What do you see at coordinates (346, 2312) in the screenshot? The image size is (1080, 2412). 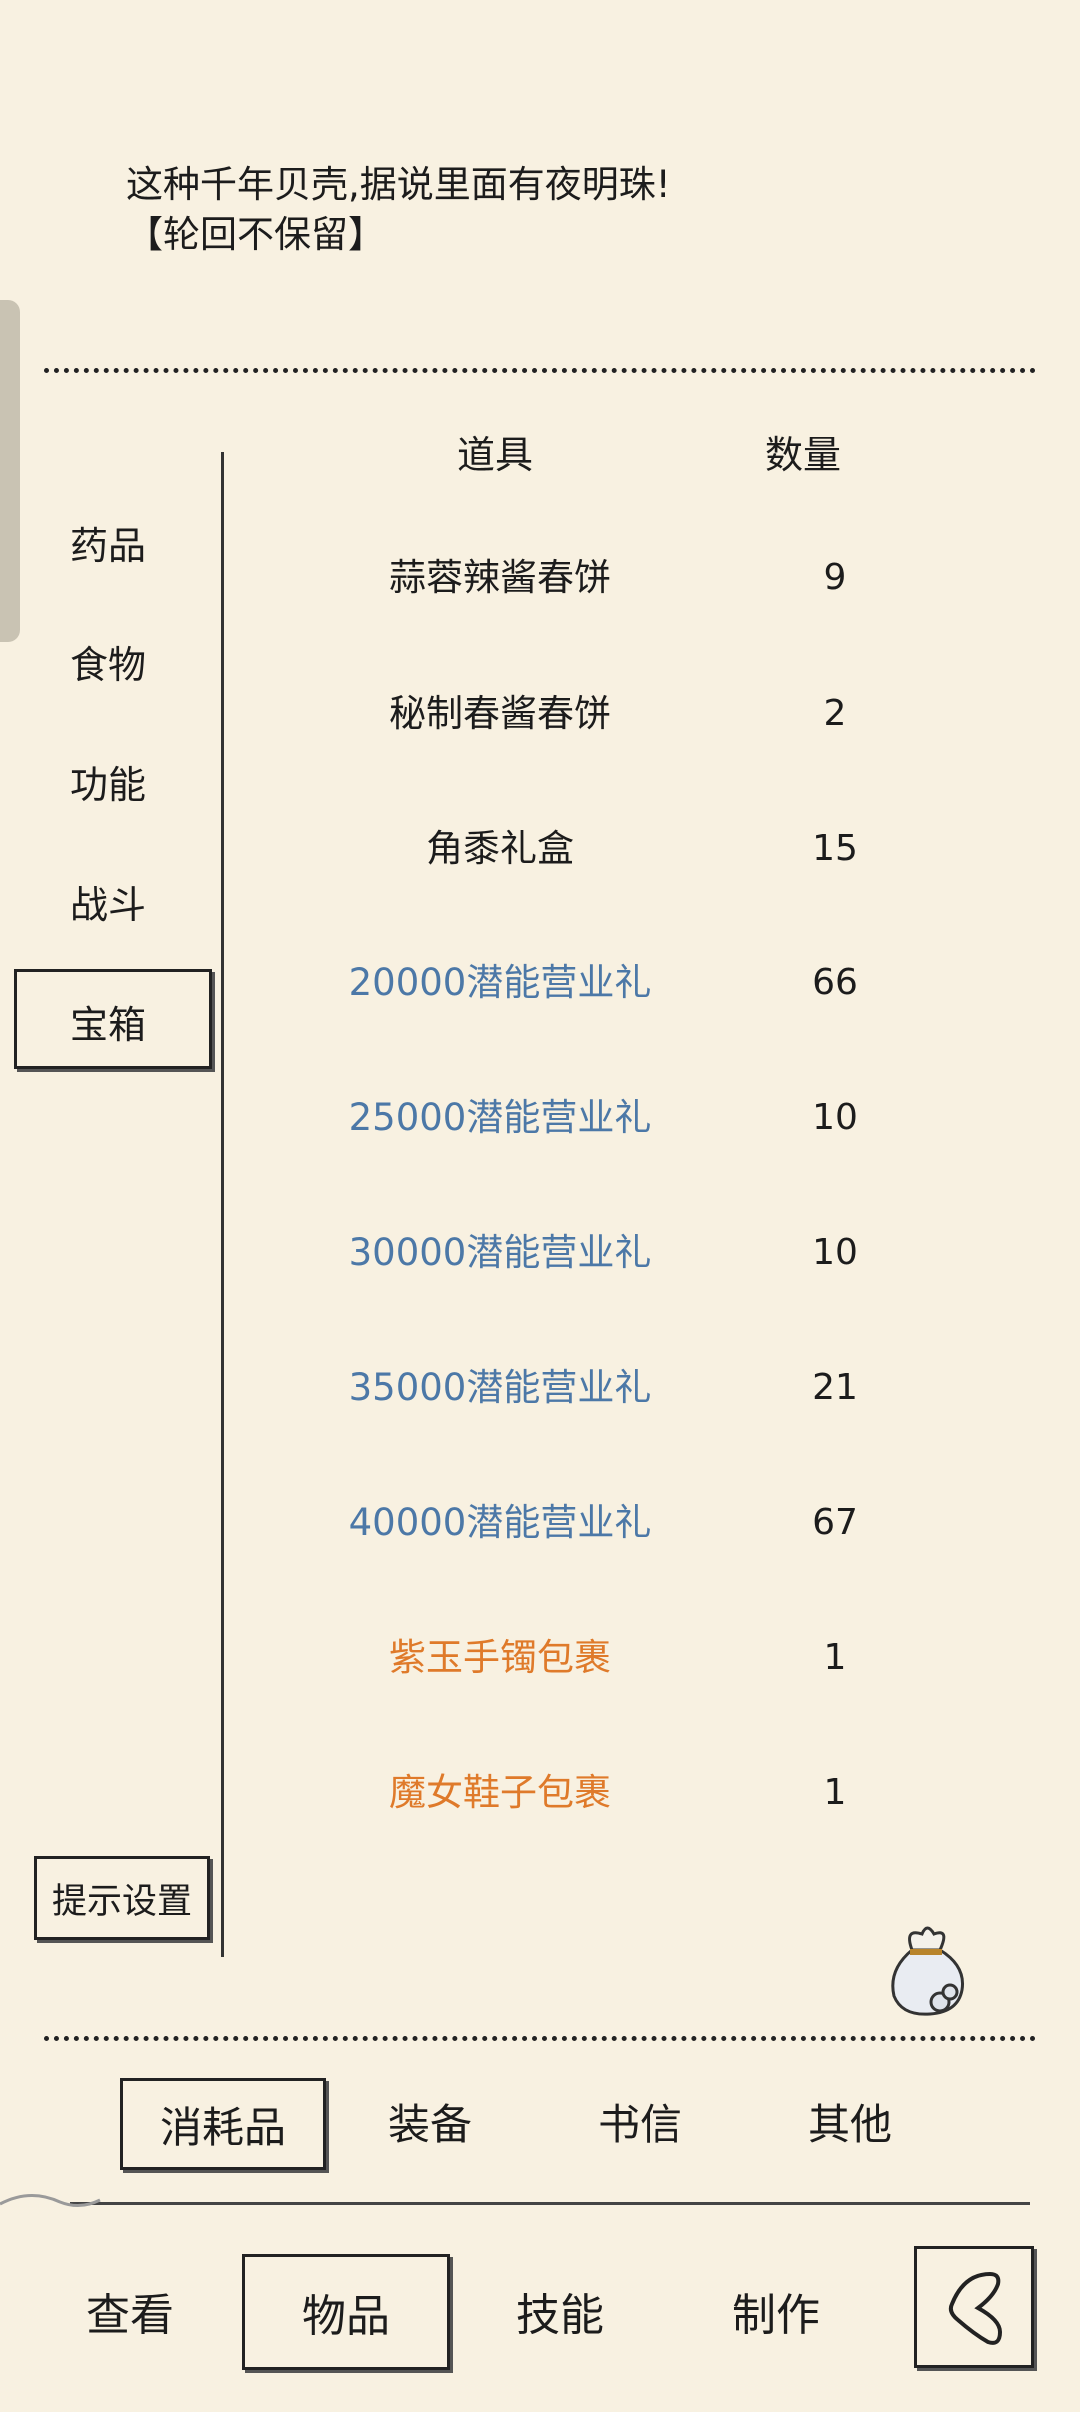 I see `nav-items: 物品` at bounding box center [346, 2312].